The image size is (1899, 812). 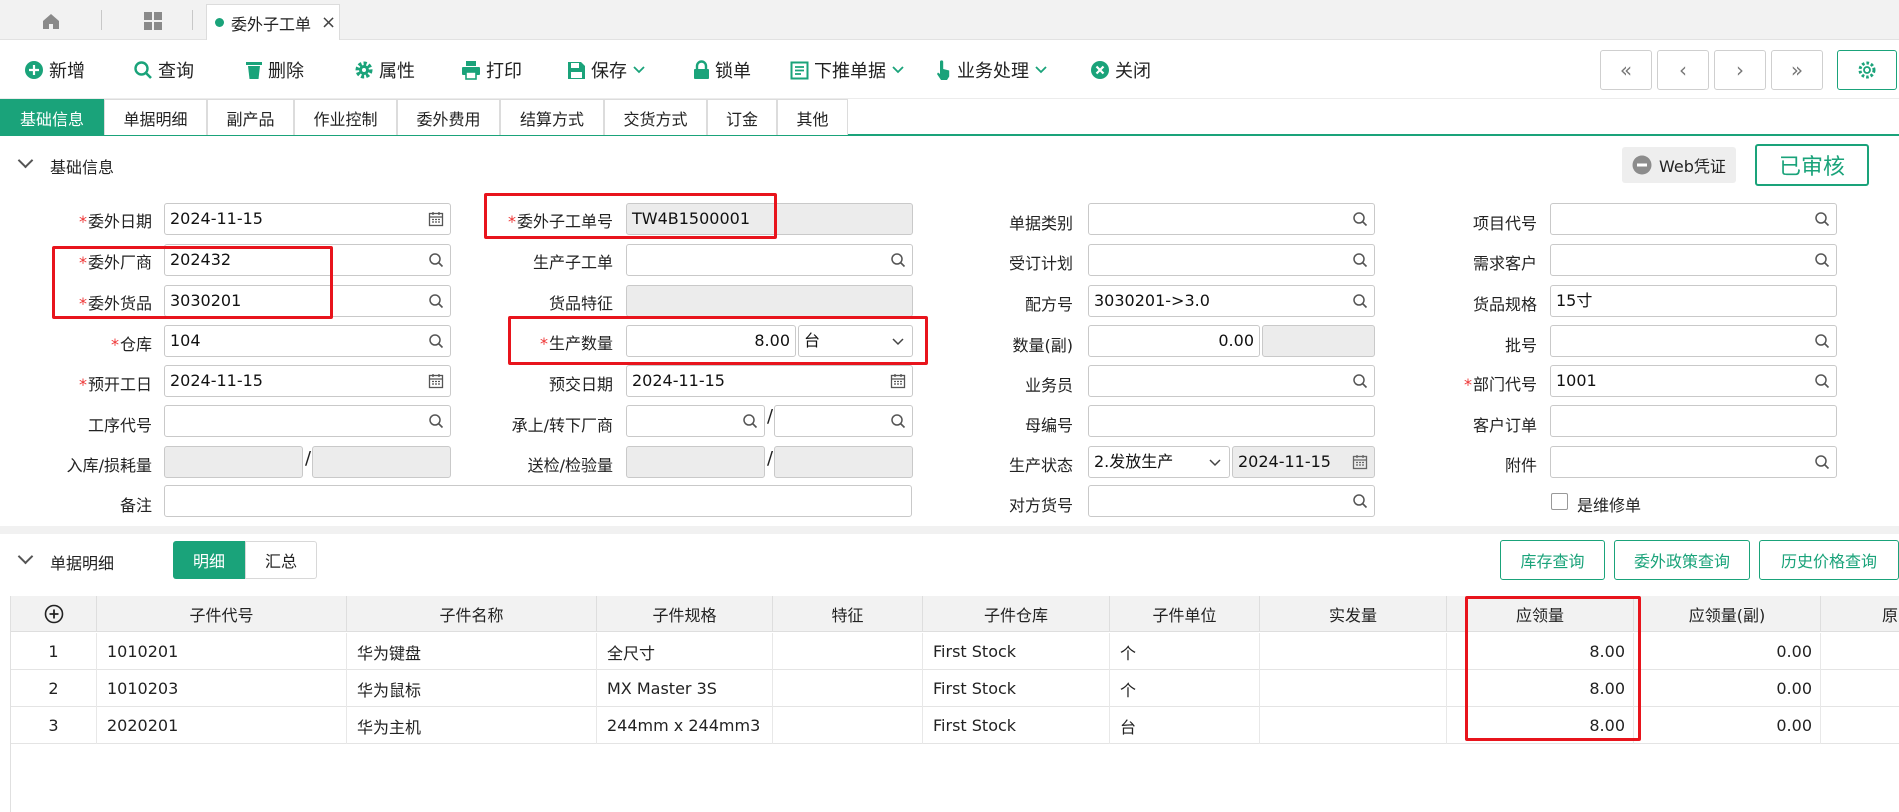 What do you see at coordinates (307, 260) in the screenshot?
I see `supplier-field: 202432` at bounding box center [307, 260].